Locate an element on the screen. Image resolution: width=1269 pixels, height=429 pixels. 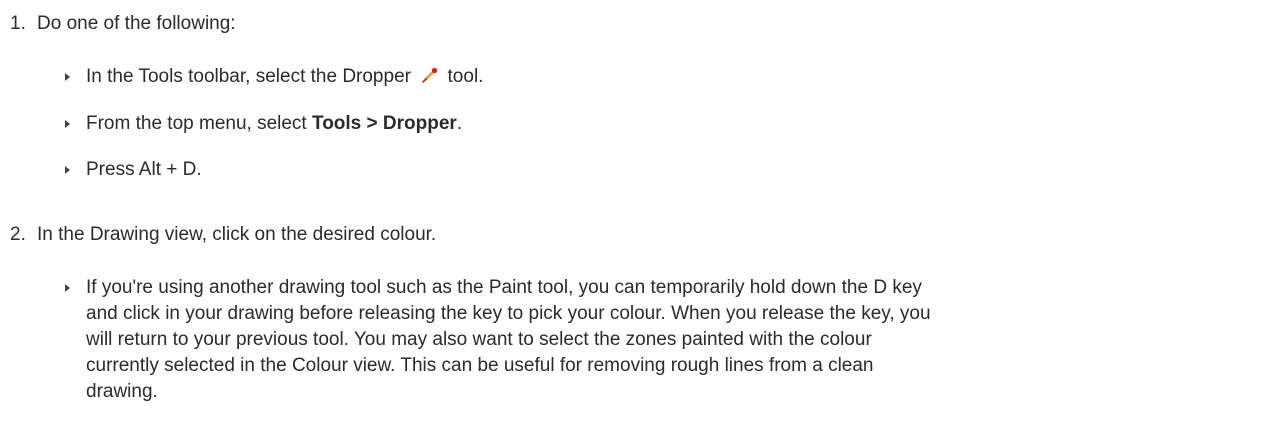
bullet-text: From the top menu, select is located at coordinates (196, 123).